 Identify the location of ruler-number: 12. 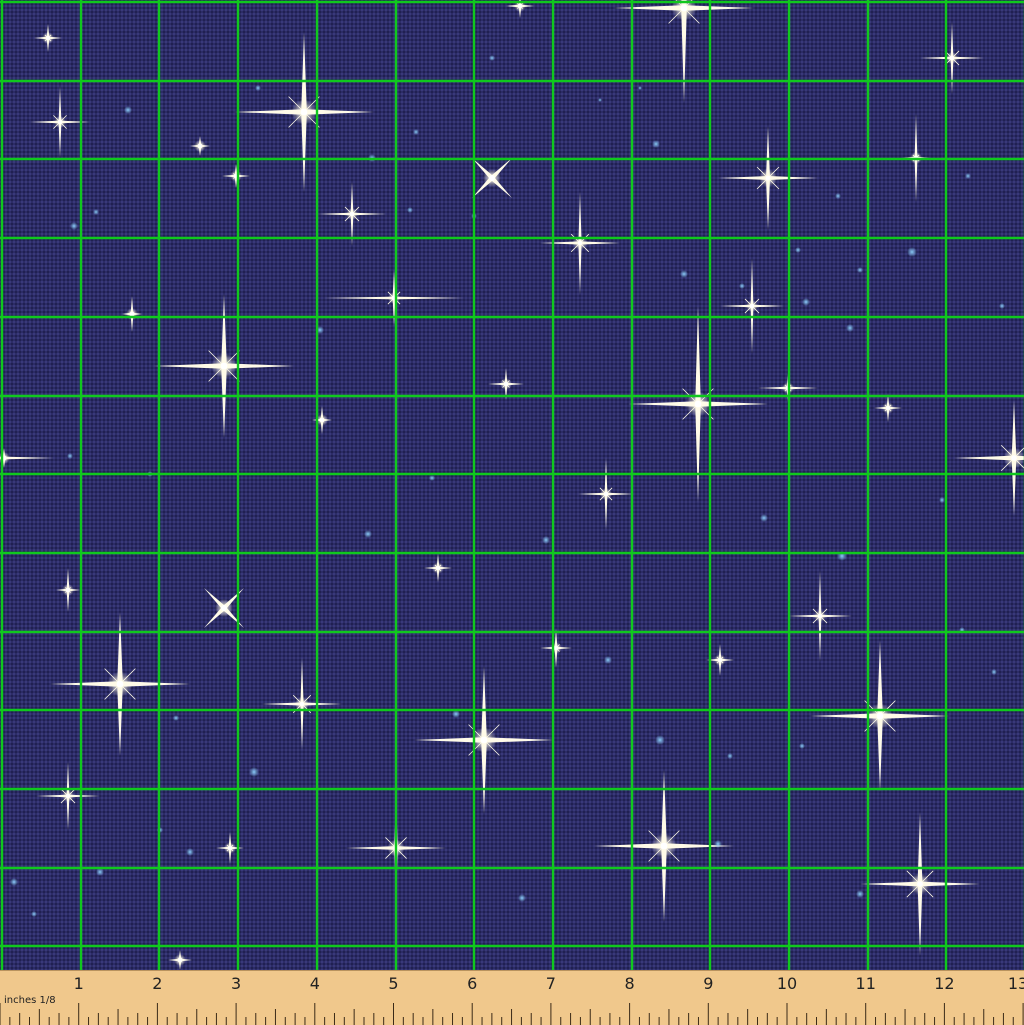
(944, 983).